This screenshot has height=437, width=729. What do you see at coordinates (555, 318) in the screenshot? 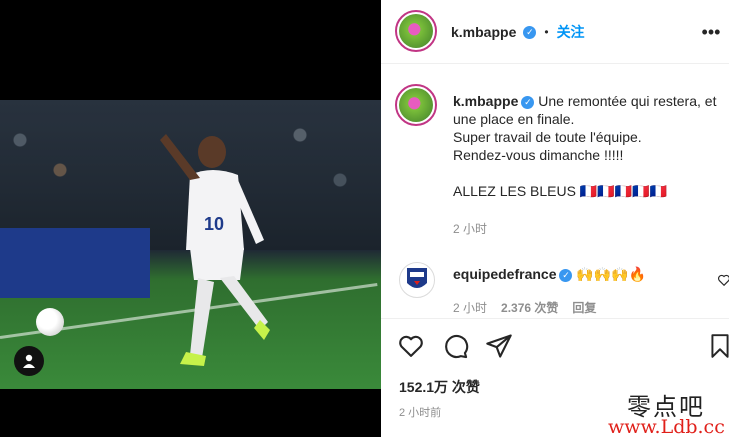
I see `actions-divider` at bounding box center [555, 318].